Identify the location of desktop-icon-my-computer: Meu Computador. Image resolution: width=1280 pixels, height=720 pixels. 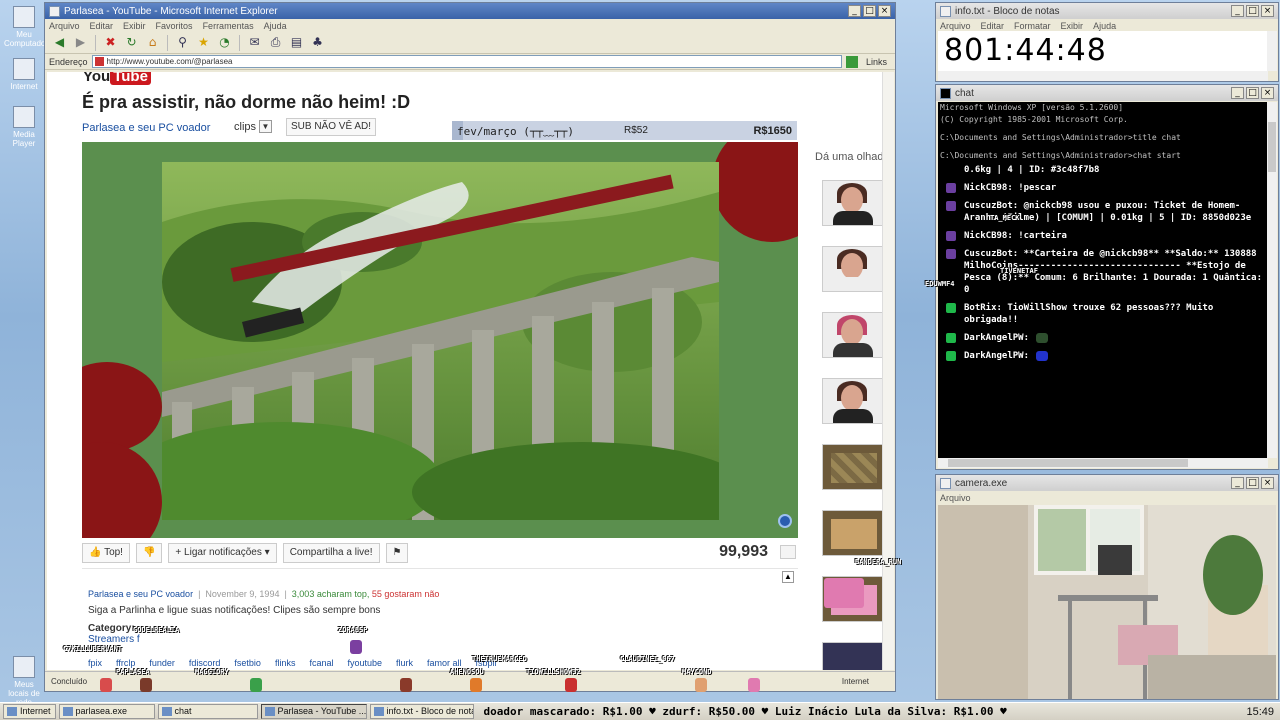
(26, 27).